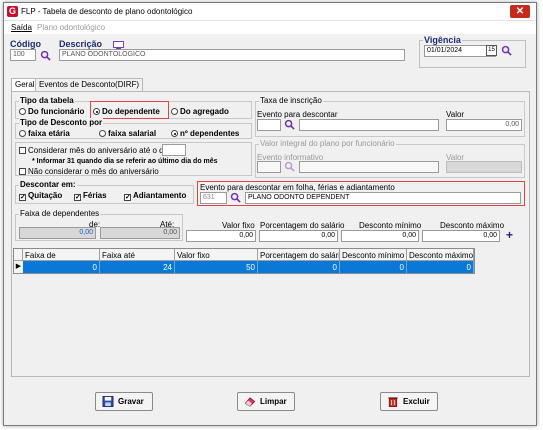 The width and height of the screenshot is (543, 430). I want to click on grid-cell-faixa-ate: 24, so click(137, 267).